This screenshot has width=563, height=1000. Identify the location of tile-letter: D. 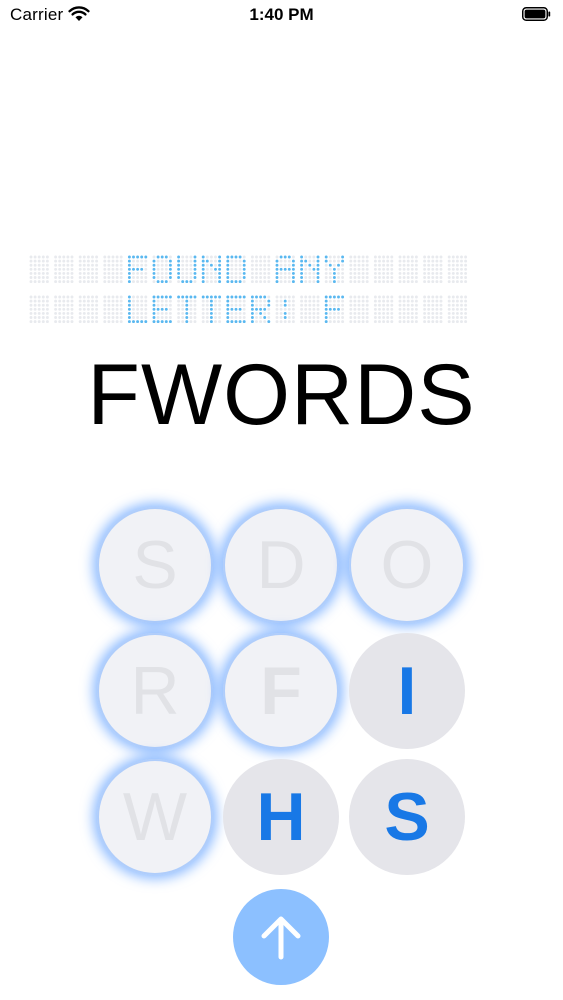
(281, 565).